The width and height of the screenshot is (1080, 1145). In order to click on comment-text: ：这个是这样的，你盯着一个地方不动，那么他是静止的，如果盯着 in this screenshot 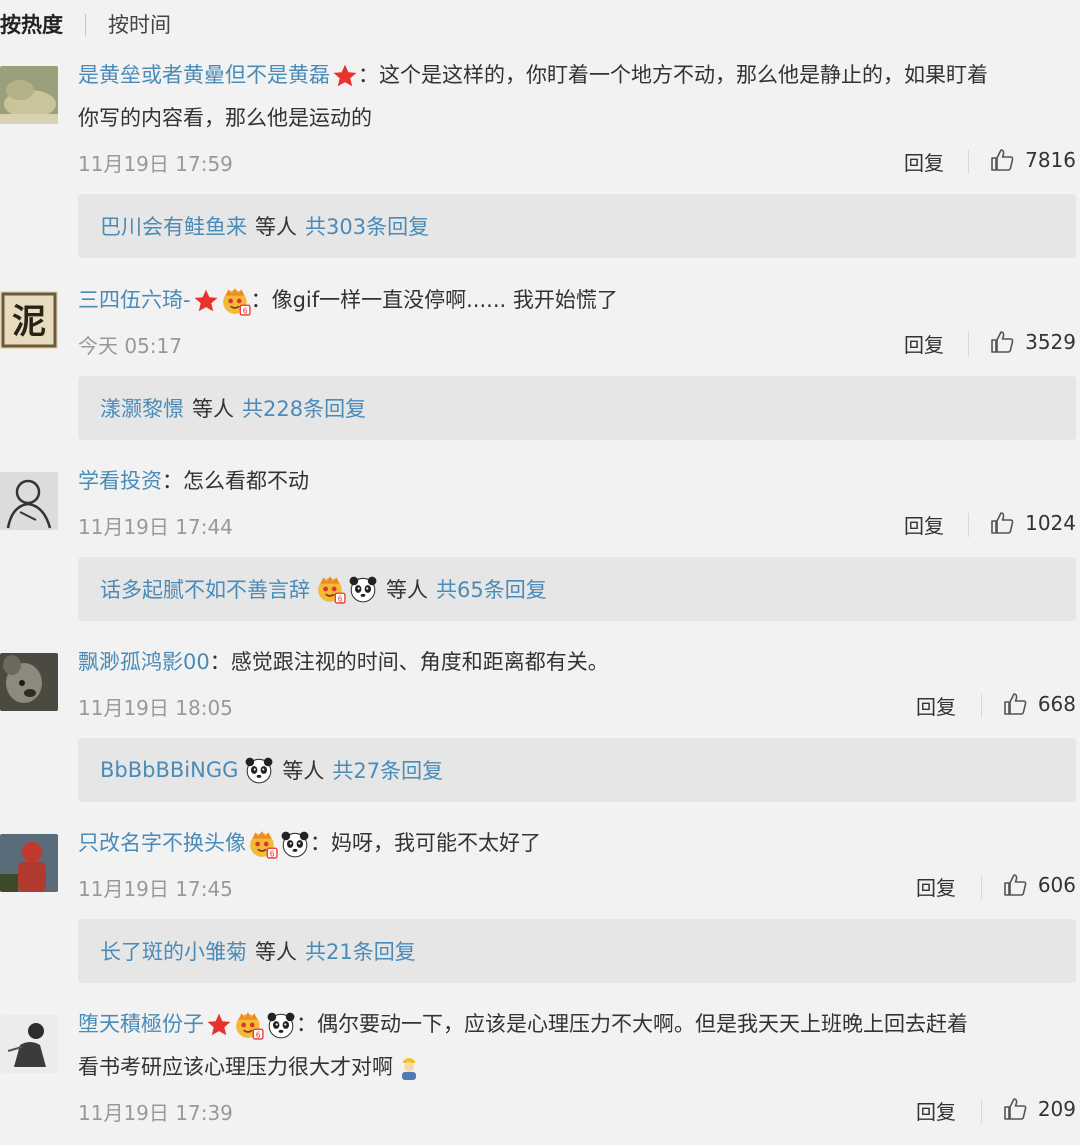, I will do `click(673, 75)`.